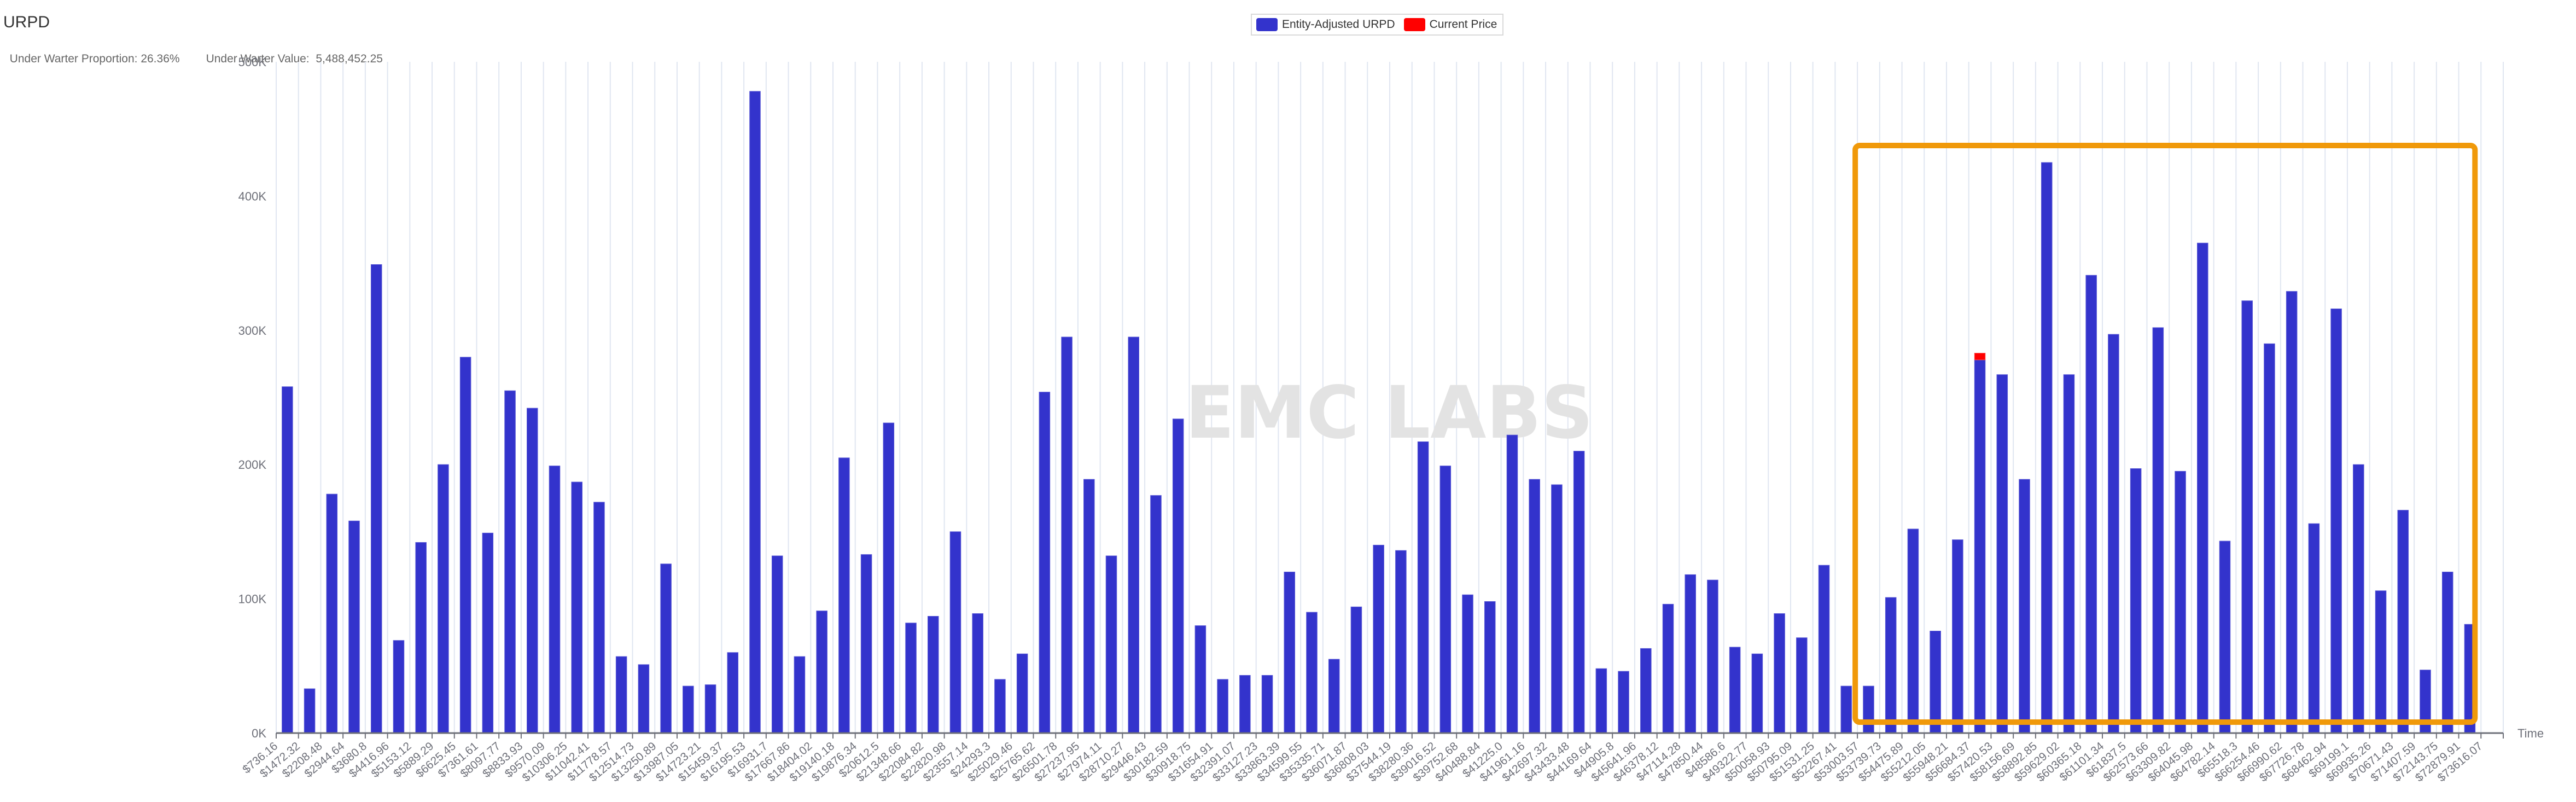 Image resolution: width=2576 pixels, height=802 pixels. Describe the element at coordinates (252, 599) in the screenshot. I see `y-tick-label: 100K` at that location.